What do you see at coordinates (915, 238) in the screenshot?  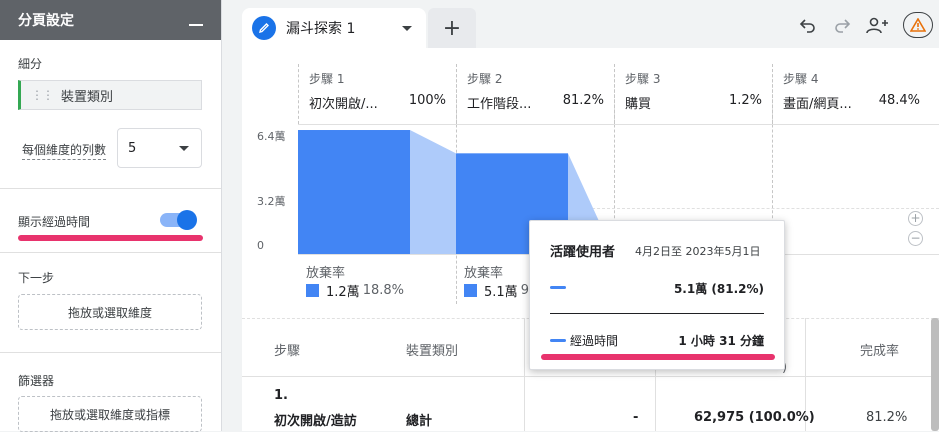 I see `zoom-out-icon: −` at bounding box center [915, 238].